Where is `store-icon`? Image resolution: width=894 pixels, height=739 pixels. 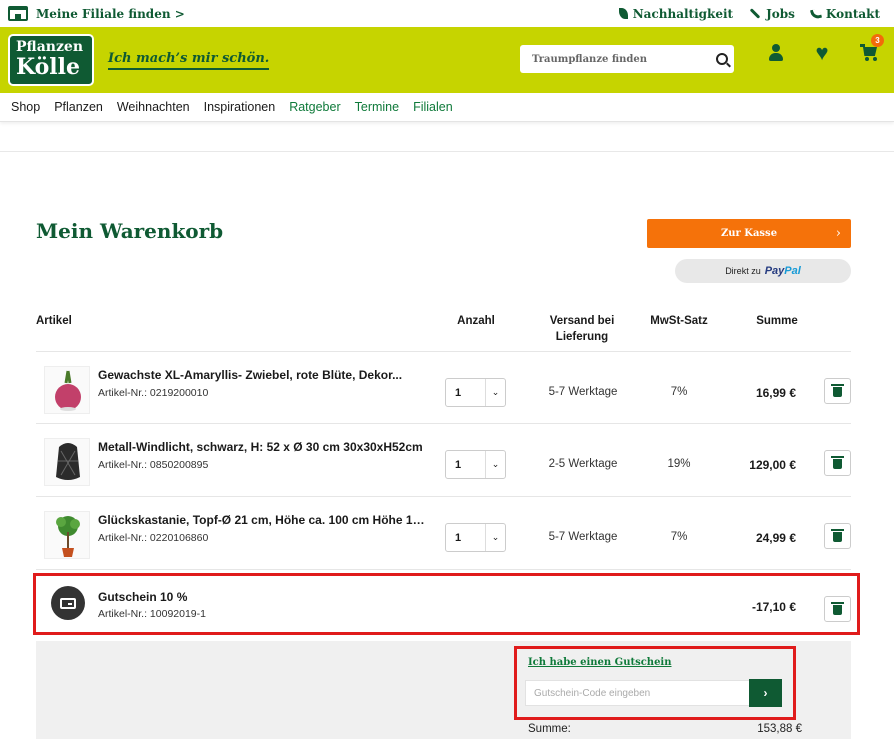 store-icon is located at coordinates (18, 13).